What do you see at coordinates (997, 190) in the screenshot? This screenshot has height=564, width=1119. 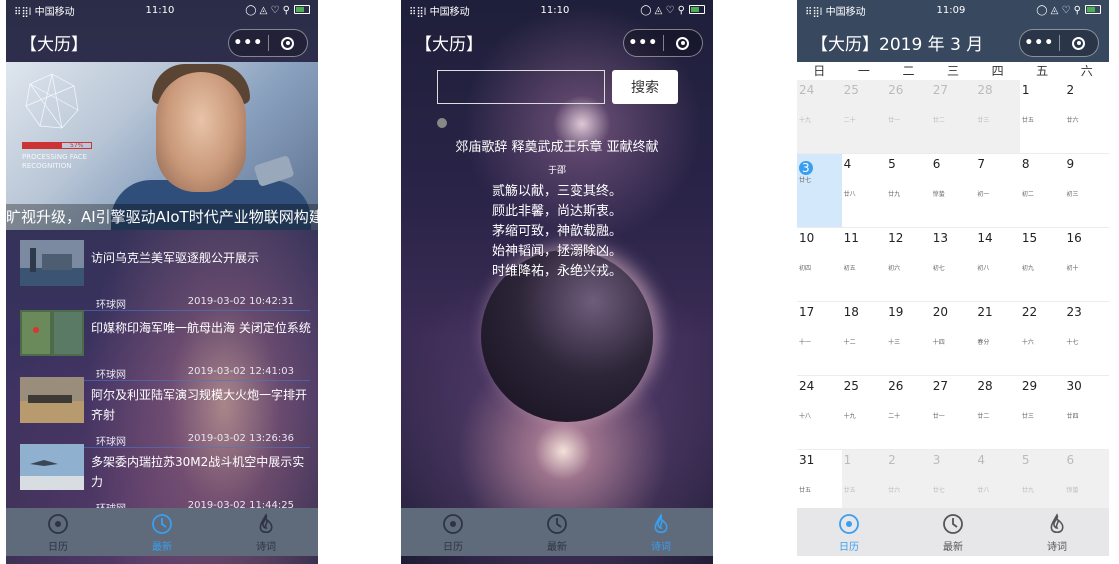 I see `calendar-day: 7 初一` at bounding box center [997, 190].